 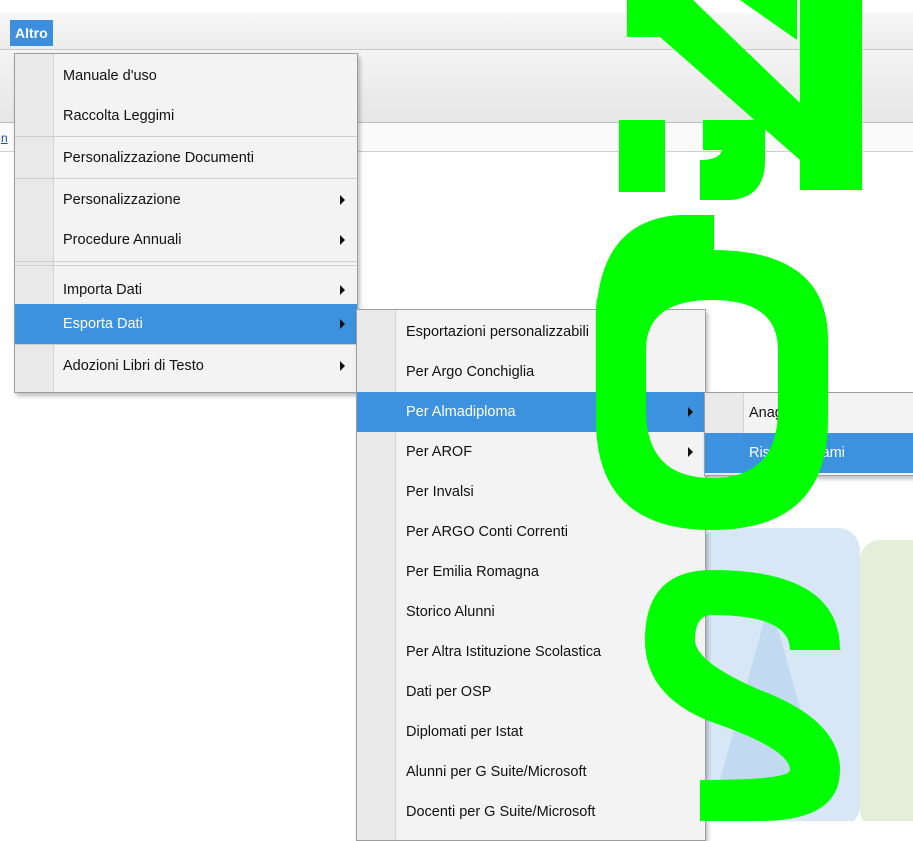 What do you see at coordinates (186, 240) in the screenshot?
I see `menu-item-procedure-annuali: Procedure Annuali` at bounding box center [186, 240].